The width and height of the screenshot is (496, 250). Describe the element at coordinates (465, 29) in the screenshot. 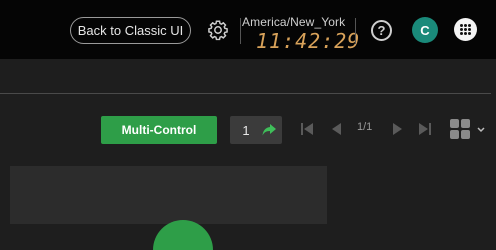

I see `grid-icon` at that location.